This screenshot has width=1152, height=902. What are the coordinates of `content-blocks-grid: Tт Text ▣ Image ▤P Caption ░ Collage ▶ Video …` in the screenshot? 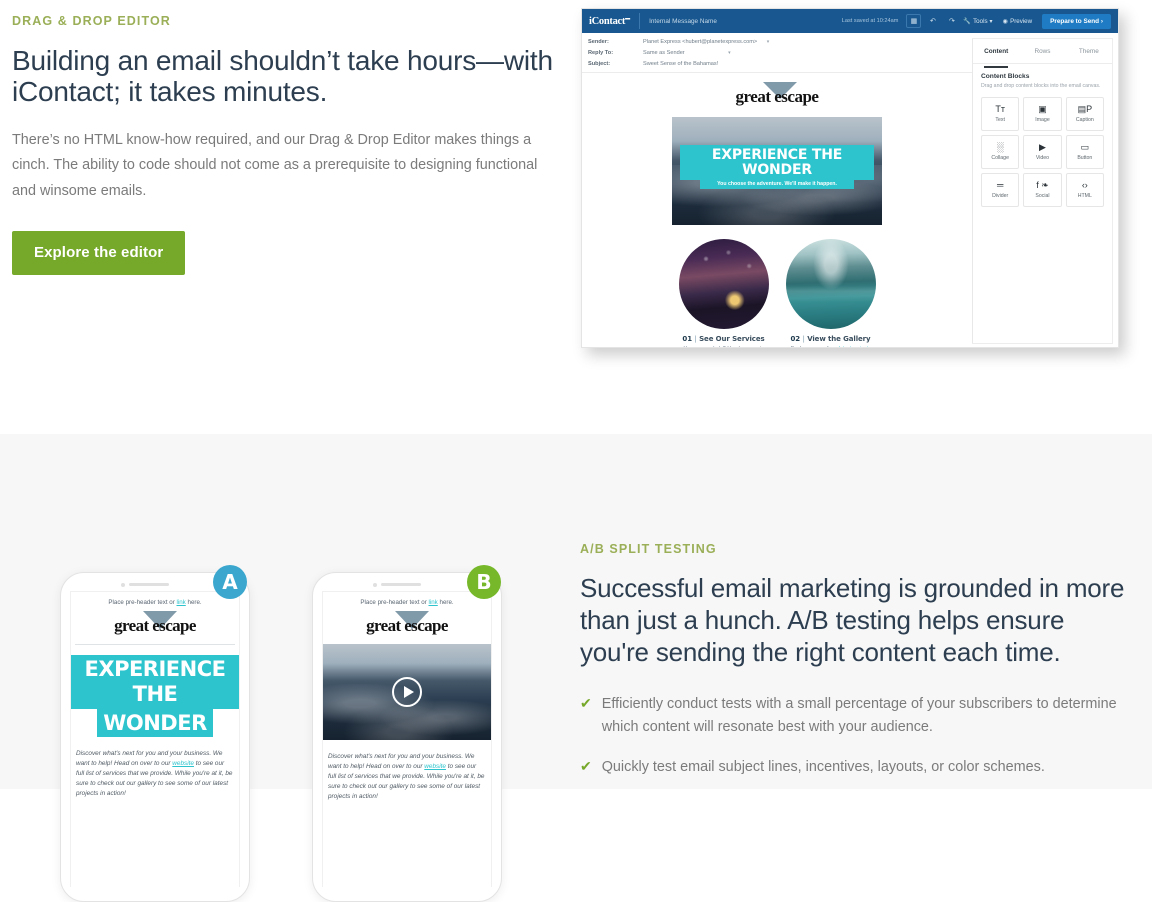 It's located at (1042, 152).